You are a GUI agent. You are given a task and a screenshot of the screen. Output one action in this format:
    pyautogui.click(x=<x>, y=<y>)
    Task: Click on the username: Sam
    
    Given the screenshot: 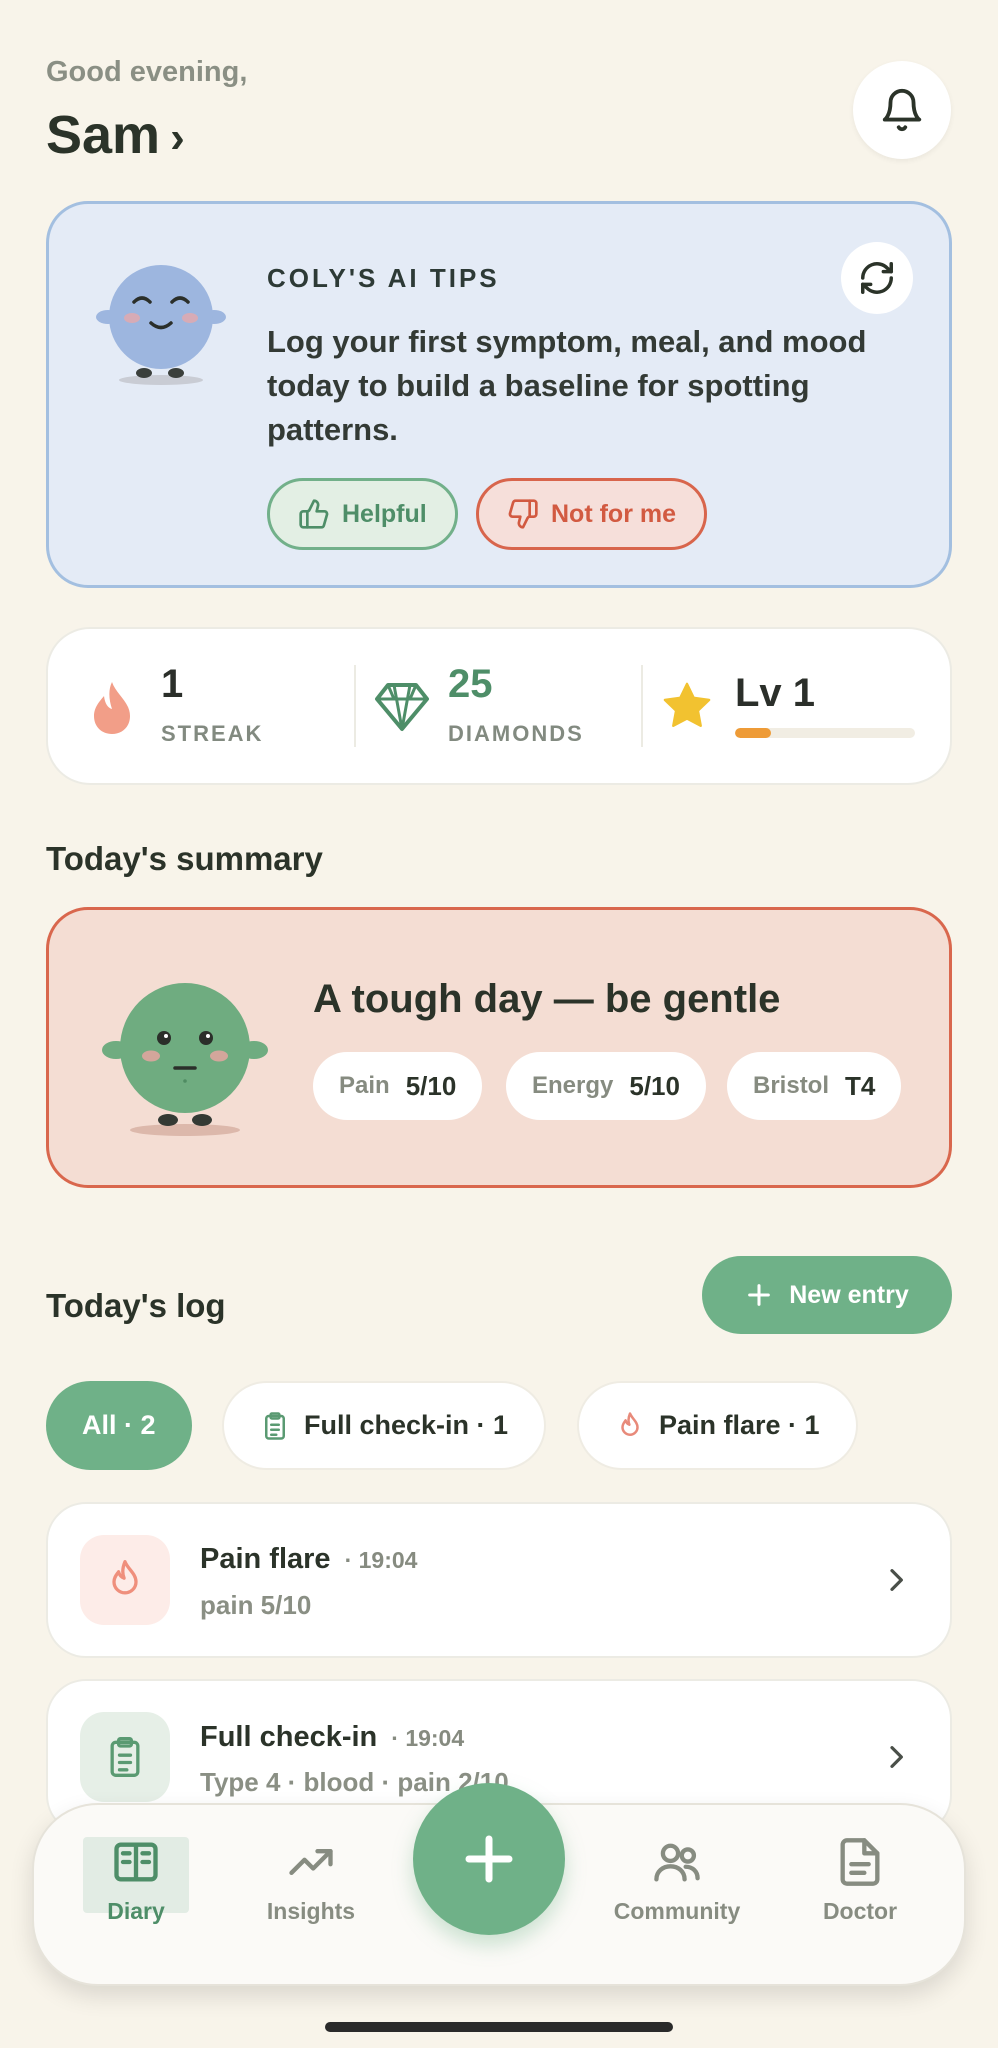 What is the action you would take?
    pyautogui.click(x=103, y=135)
    